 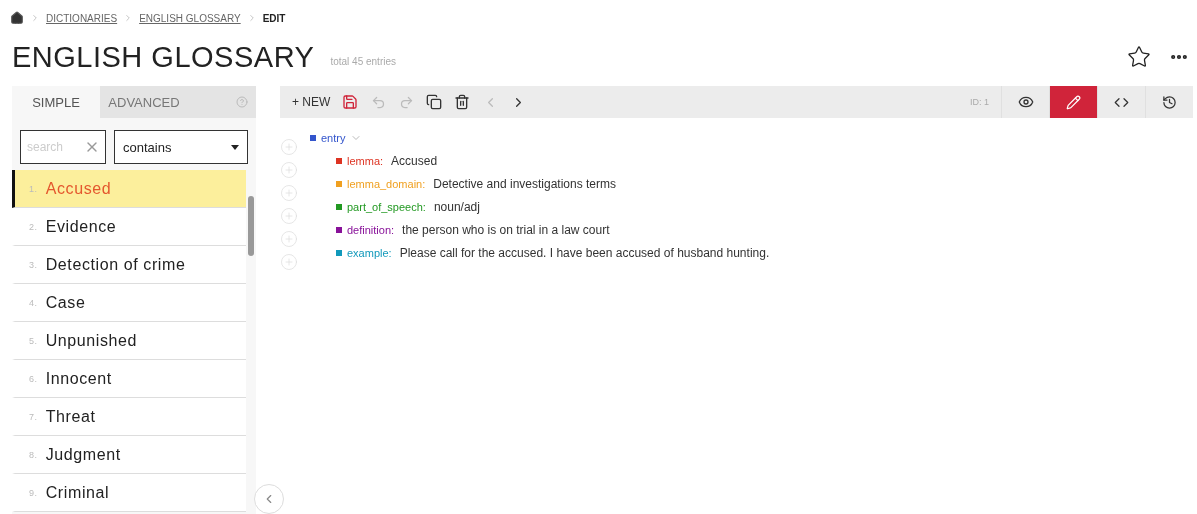 I want to click on new-button: + NEW, so click(x=311, y=102).